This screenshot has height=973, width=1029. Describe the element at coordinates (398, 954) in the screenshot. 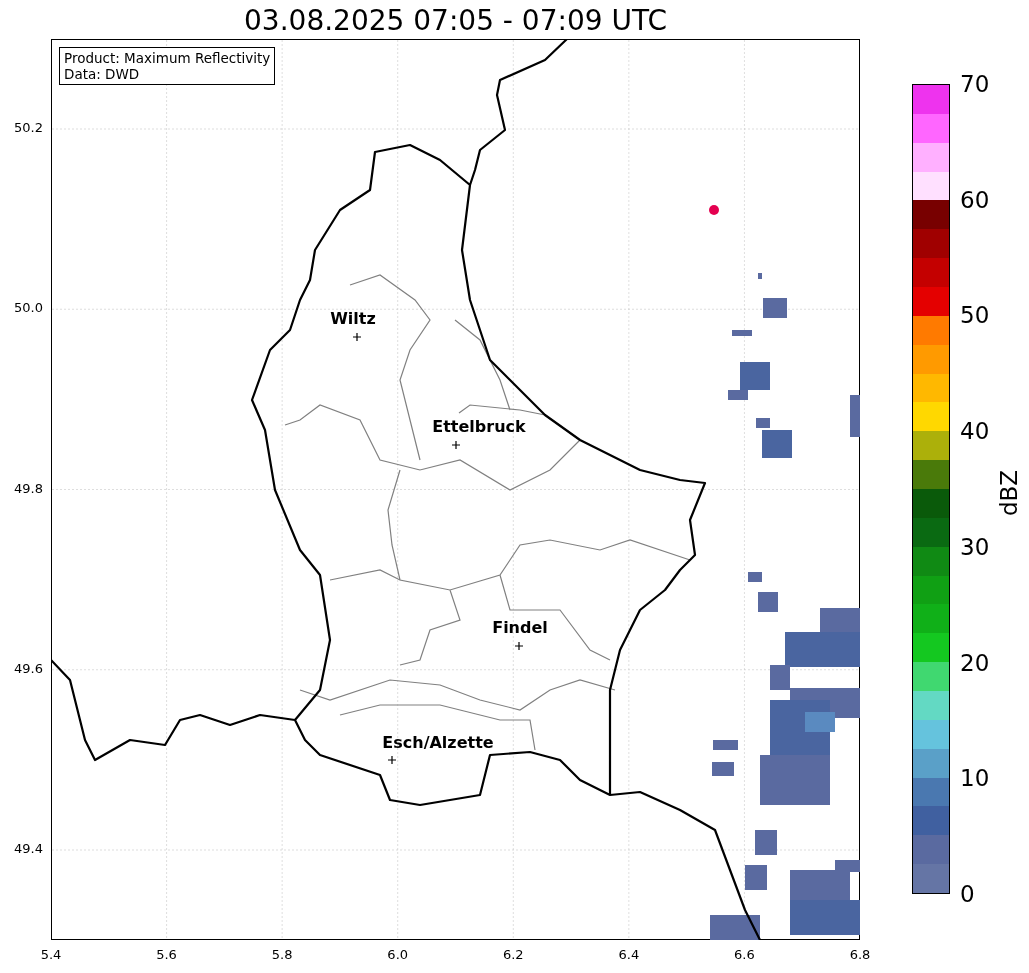

I see `axis-tick-label: 6.0` at that location.